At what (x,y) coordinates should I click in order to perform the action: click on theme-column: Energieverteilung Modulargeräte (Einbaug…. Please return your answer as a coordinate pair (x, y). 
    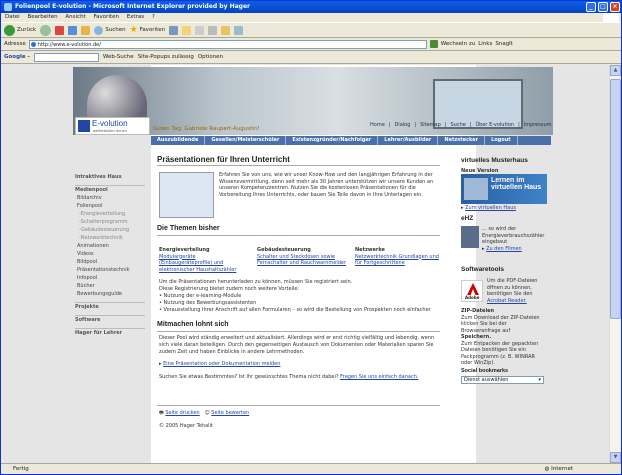
    Looking at the image, I should click on (204, 260).